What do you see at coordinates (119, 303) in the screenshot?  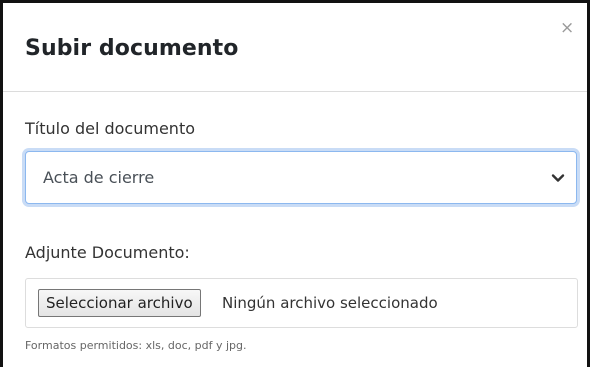 I see `select-file-button: Seleccionar archivo` at bounding box center [119, 303].